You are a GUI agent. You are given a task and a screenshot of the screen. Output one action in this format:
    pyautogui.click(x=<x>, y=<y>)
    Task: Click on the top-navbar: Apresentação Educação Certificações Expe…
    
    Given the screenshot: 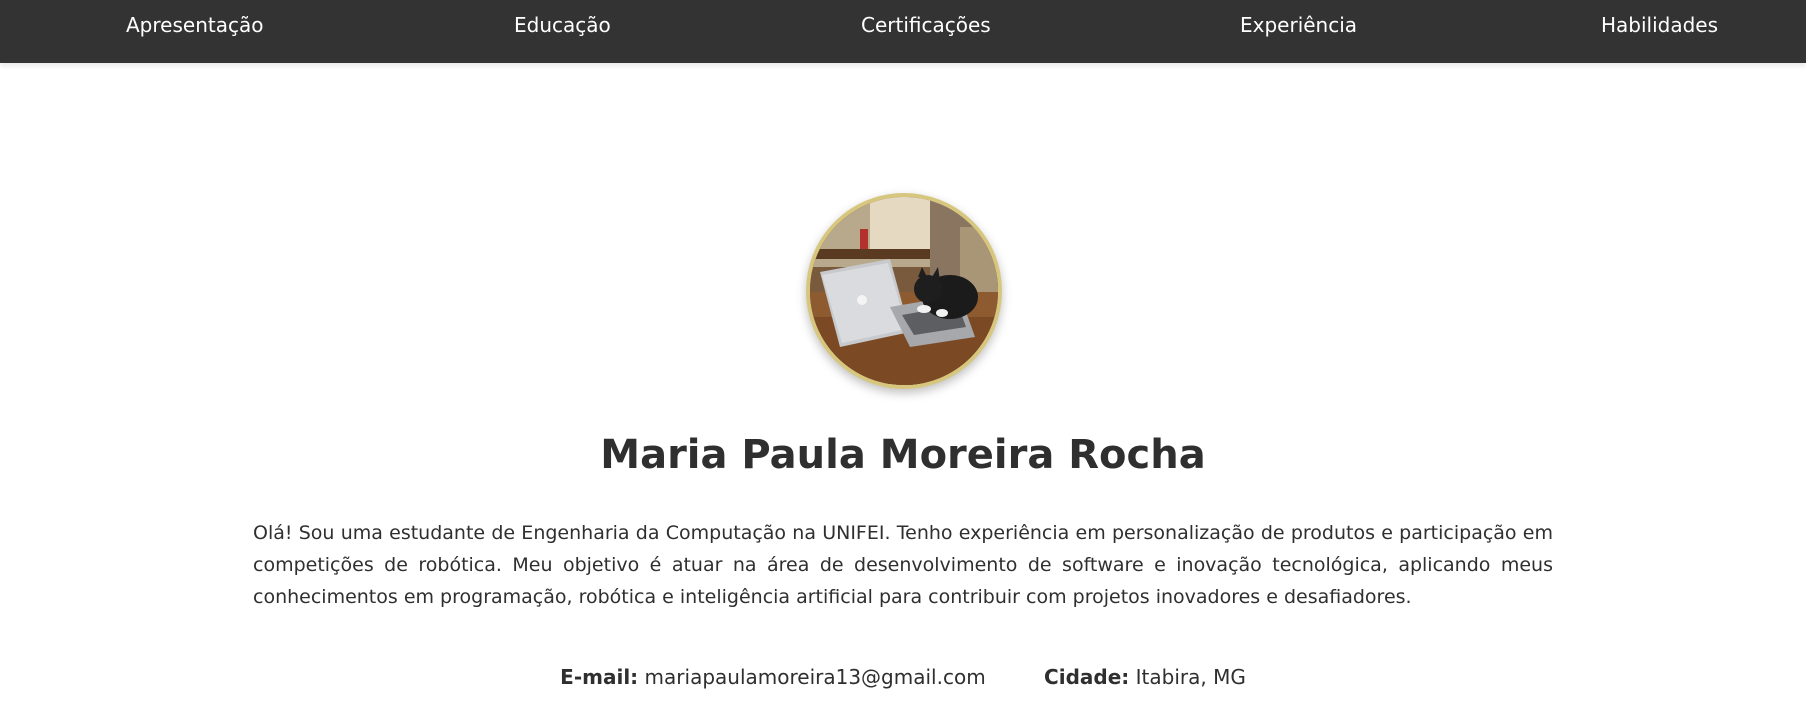 What is the action you would take?
    pyautogui.click(x=903, y=31)
    